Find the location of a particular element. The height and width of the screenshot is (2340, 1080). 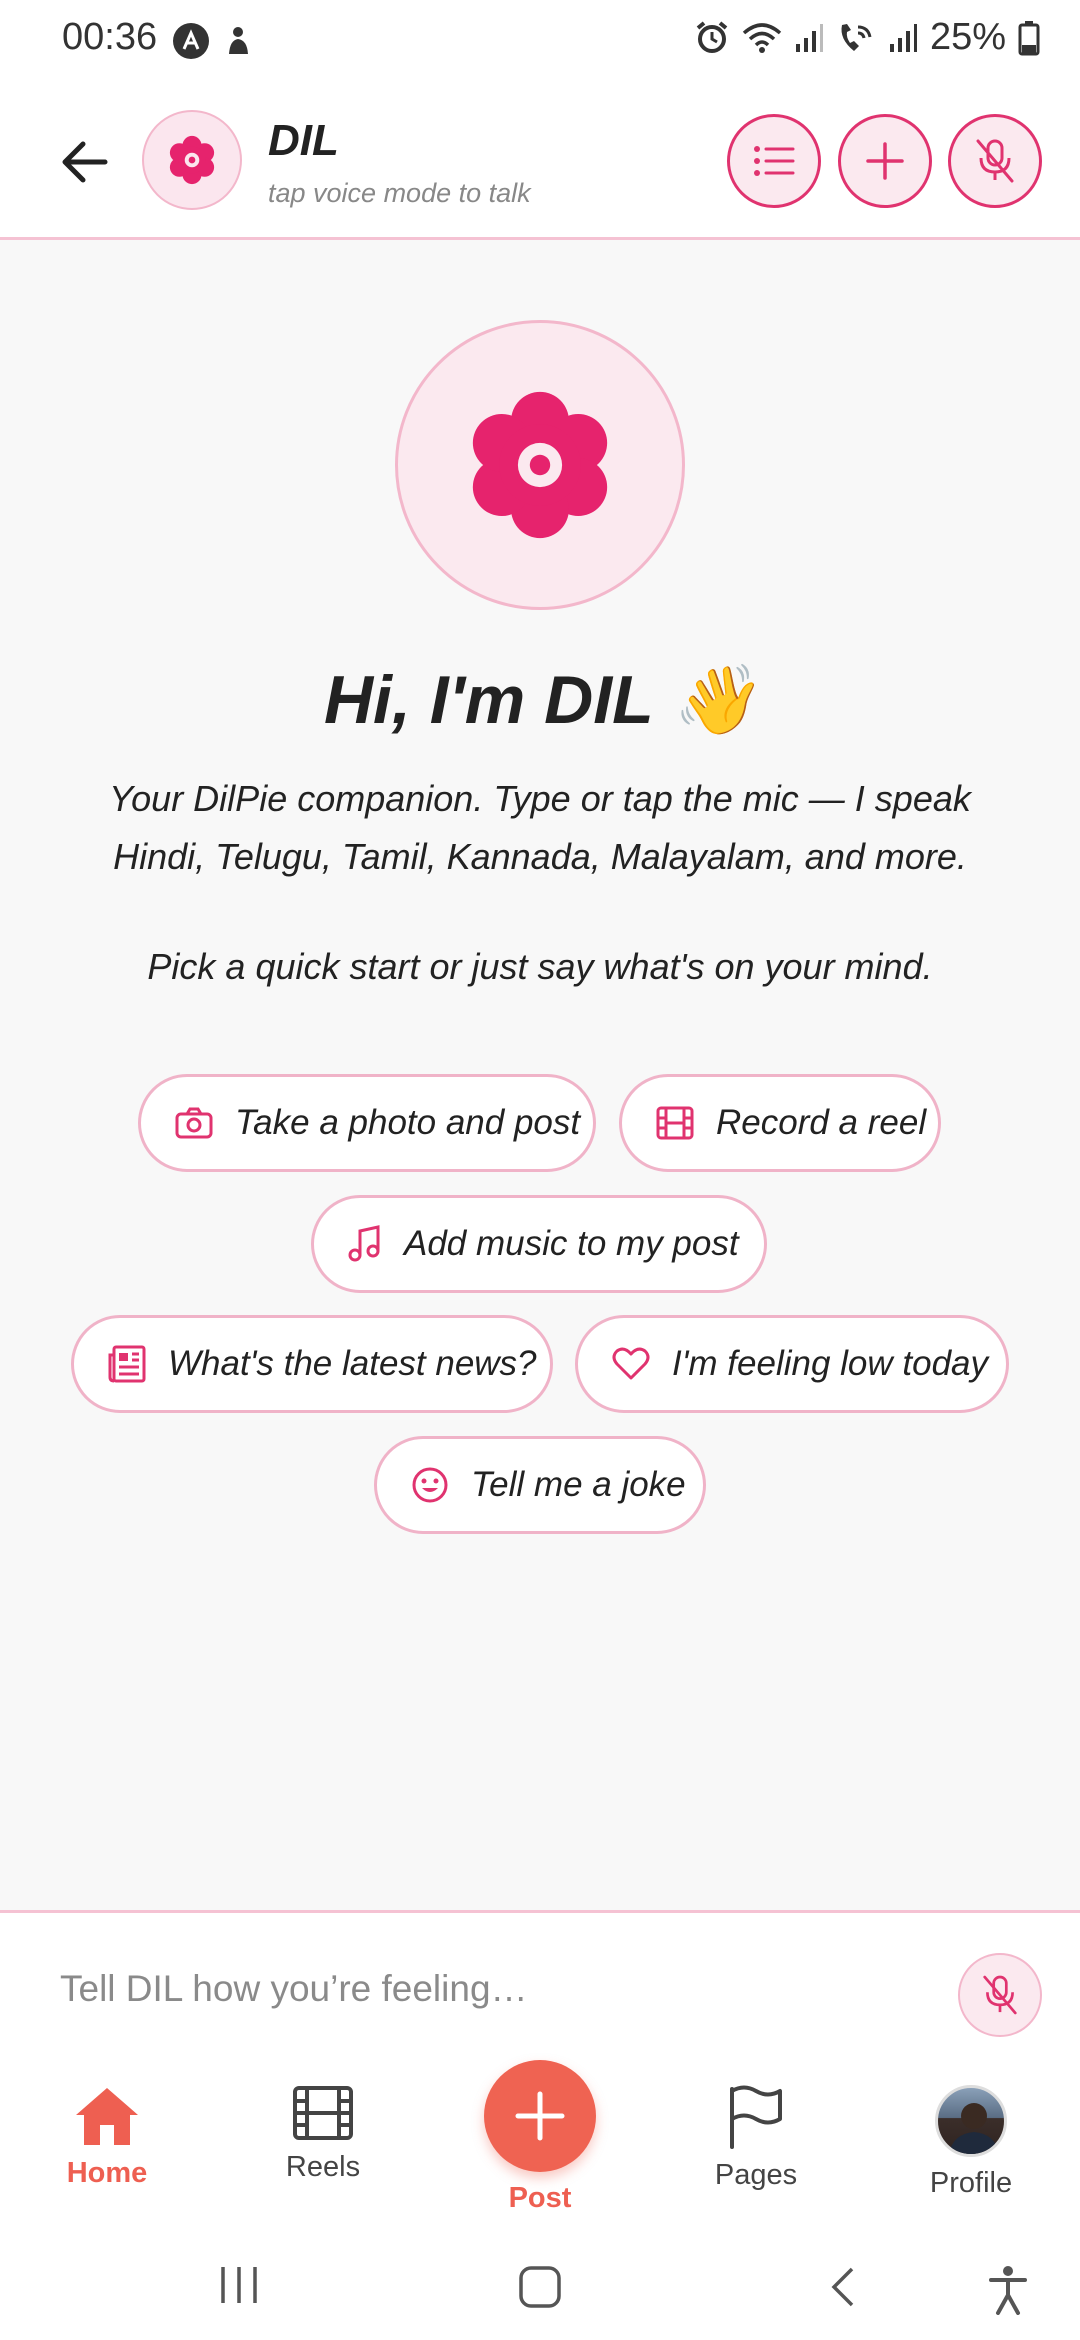

nav-reels-label: Reels is located at coordinates (323, 2167).